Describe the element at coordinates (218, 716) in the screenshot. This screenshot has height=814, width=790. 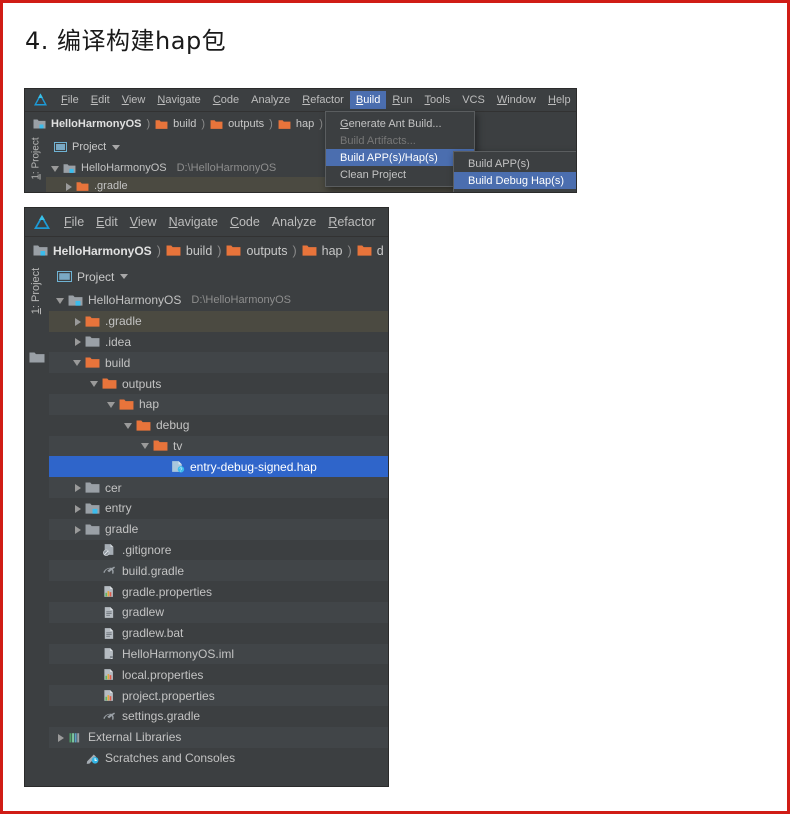
I see `tree-row: settings.gradle` at that location.